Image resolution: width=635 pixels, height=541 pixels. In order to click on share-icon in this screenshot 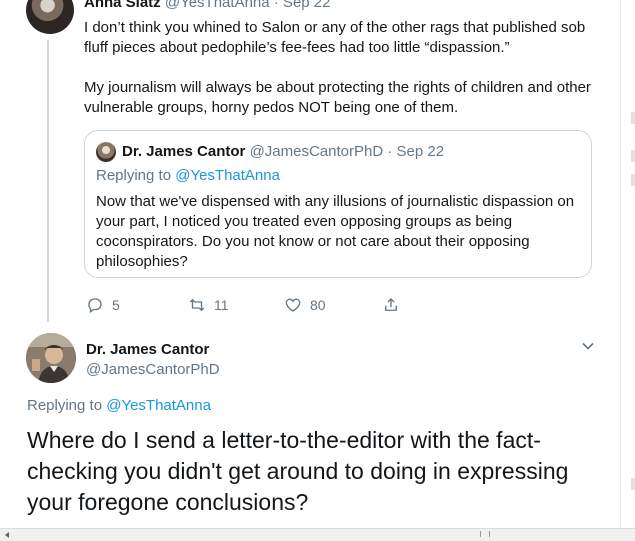, I will do `click(391, 304)`.